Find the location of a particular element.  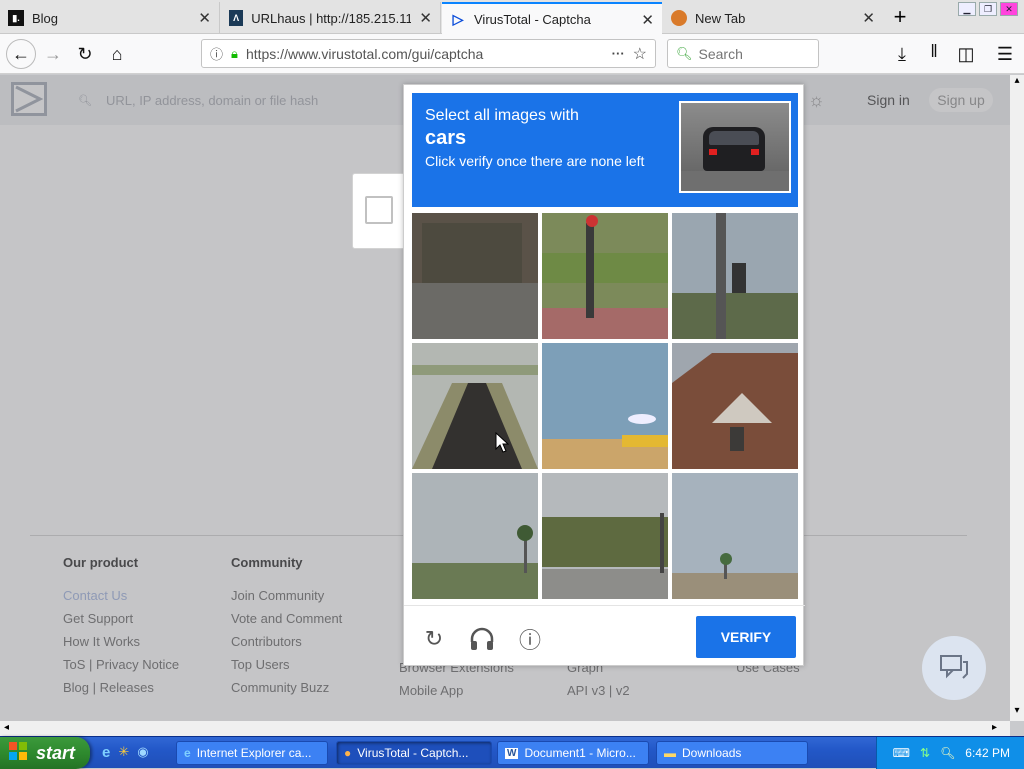

horizontal-scrollbar: ◂ ▸ is located at coordinates (505, 728).